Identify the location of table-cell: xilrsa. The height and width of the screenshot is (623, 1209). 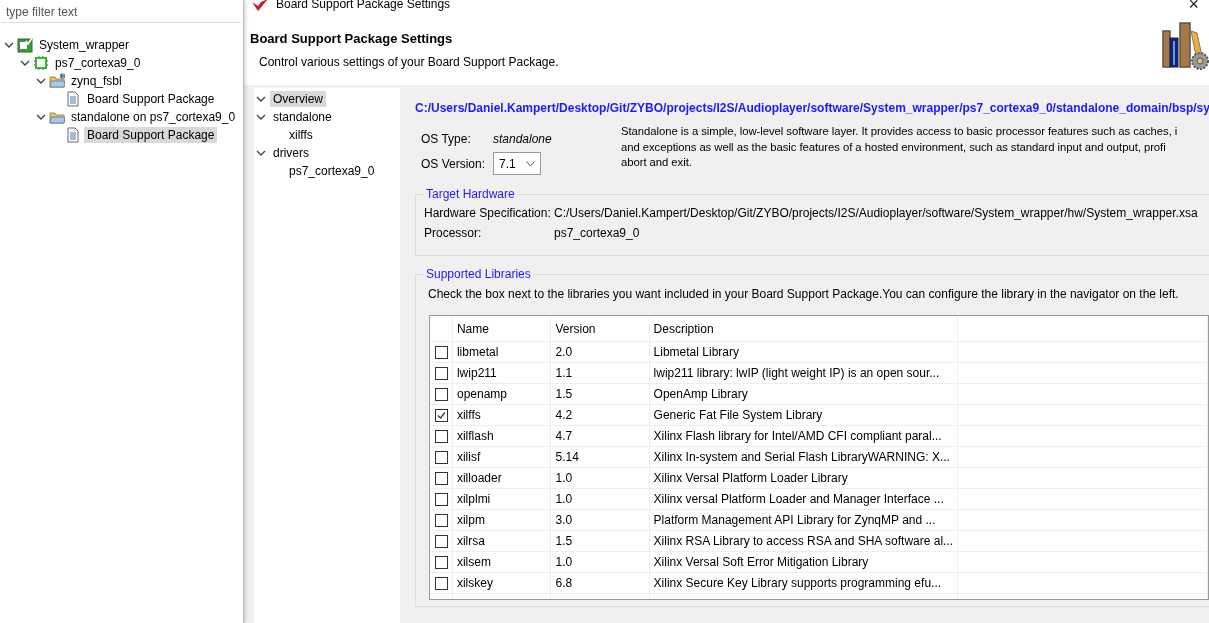
(501, 541).